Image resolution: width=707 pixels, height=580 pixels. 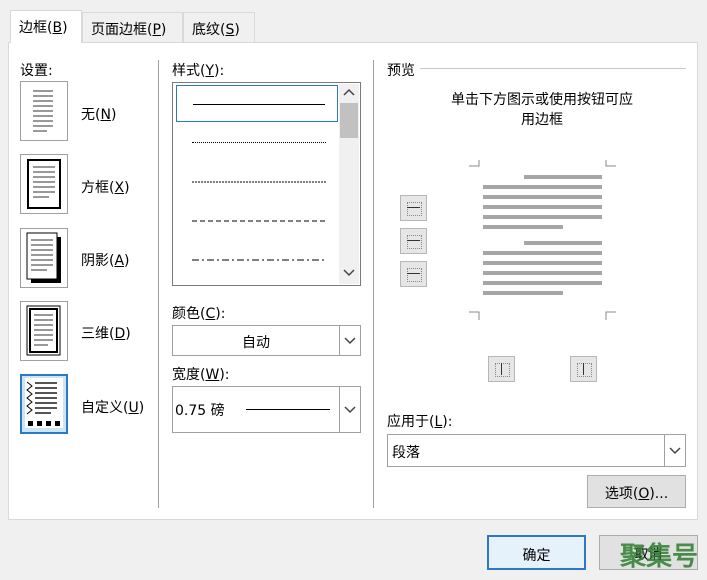 What do you see at coordinates (105, 260) in the screenshot?
I see `setting-shadow-label: 阴影(A)` at bounding box center [105, 260].